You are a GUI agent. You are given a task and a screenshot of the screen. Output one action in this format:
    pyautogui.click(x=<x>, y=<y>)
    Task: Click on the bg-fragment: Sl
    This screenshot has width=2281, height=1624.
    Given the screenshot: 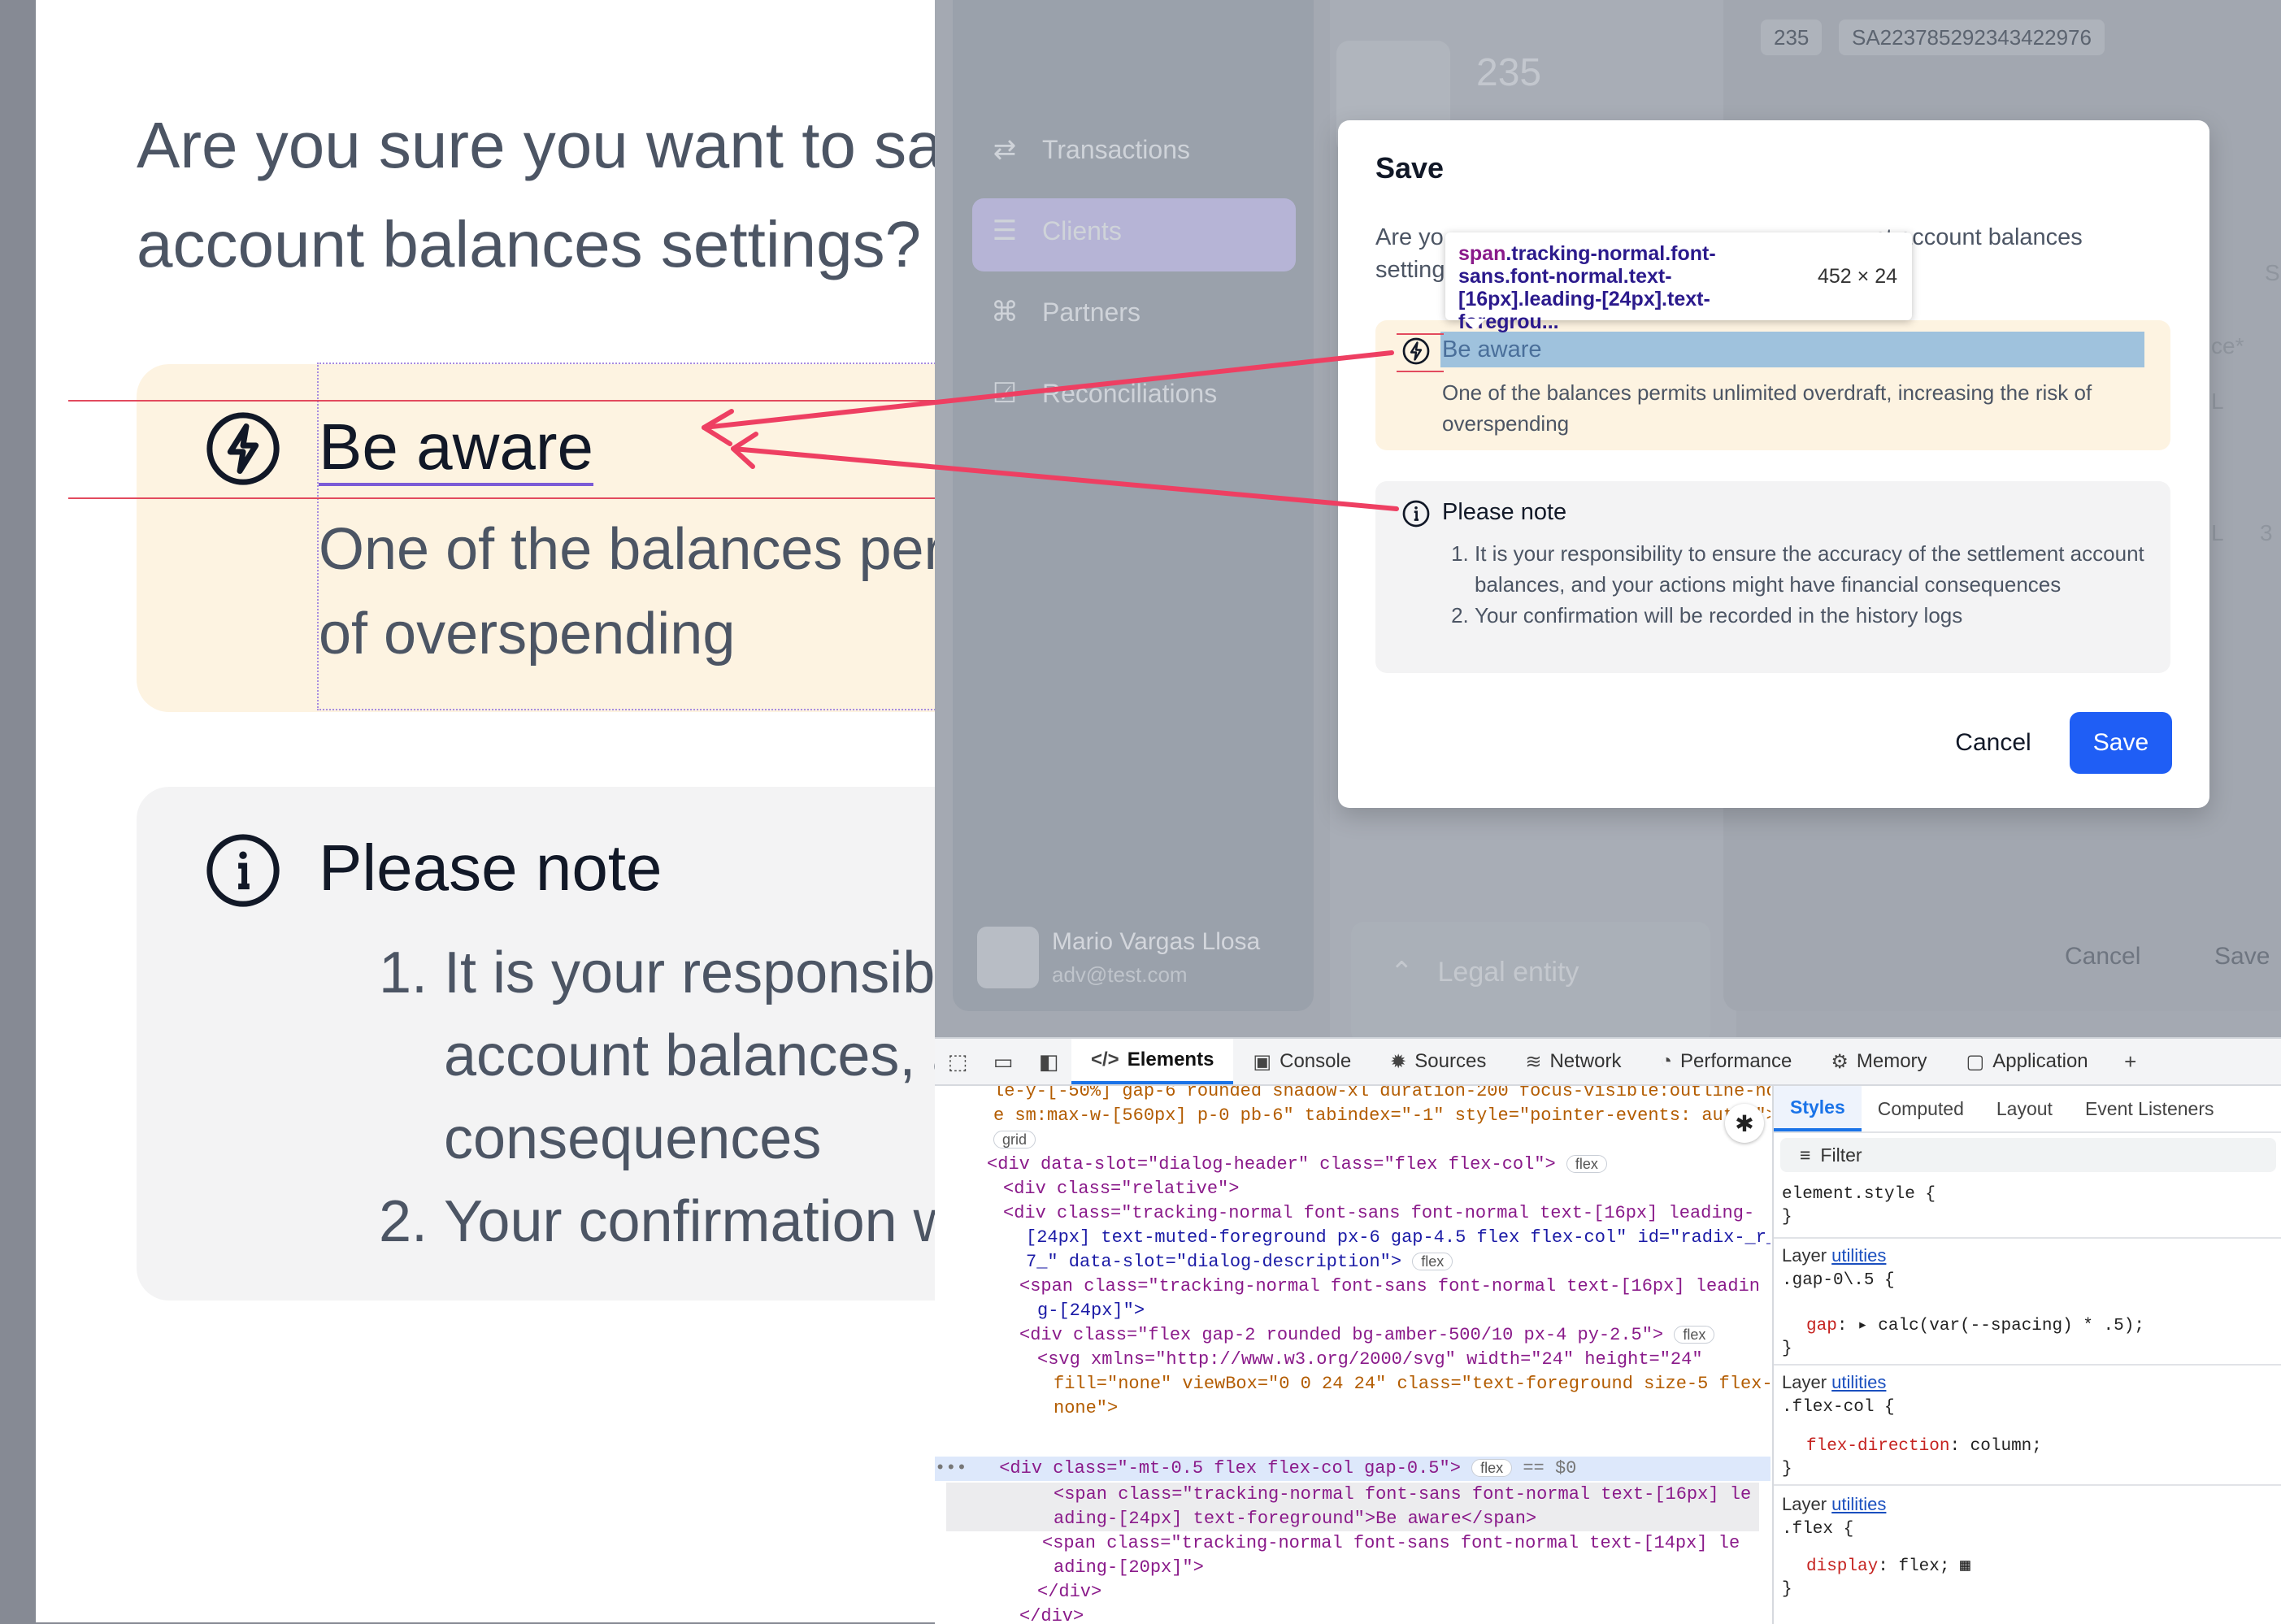 What is the action you would take?
    pyautogui.click(x=2273, y=272)
    